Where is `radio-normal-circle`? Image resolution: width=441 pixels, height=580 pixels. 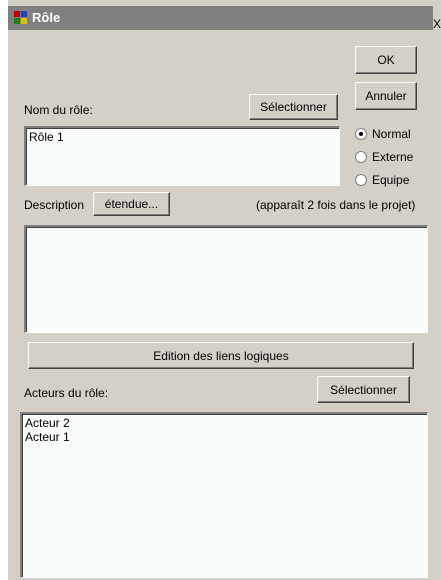
radio-normal-circle is located at coordinates (361, 134).